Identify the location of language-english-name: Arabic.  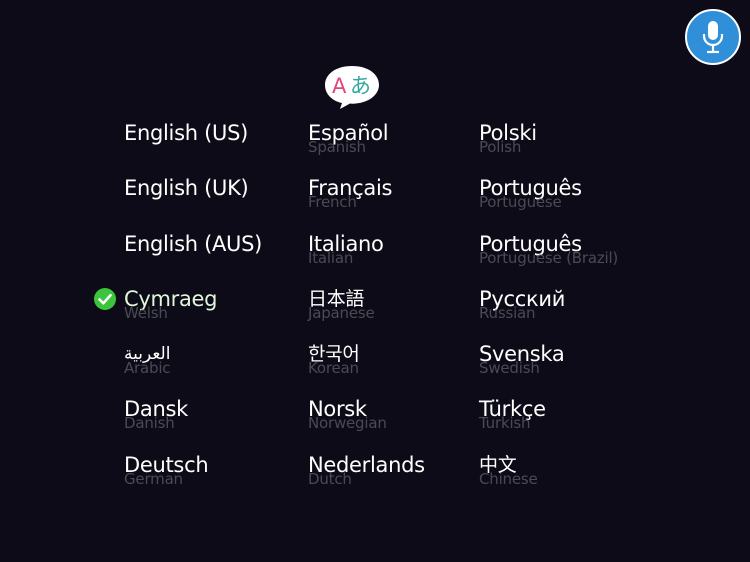
(147, 368).